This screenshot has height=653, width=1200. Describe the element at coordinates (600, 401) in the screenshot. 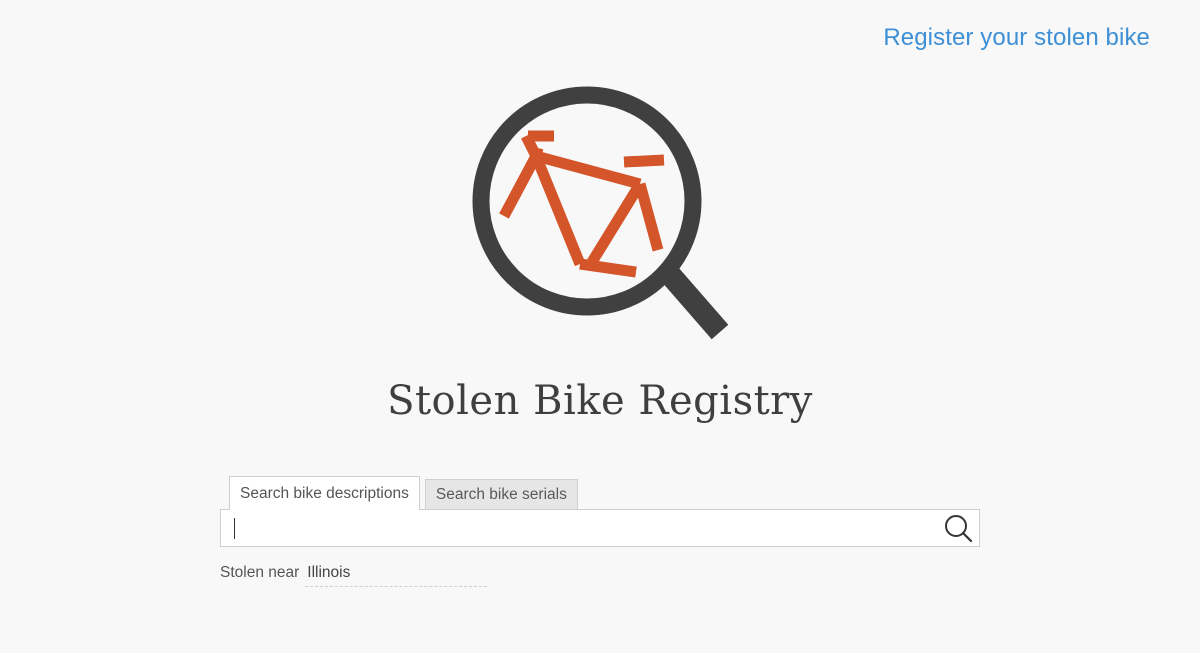

I see `page-title: Stolen Bike Registry` at that location.